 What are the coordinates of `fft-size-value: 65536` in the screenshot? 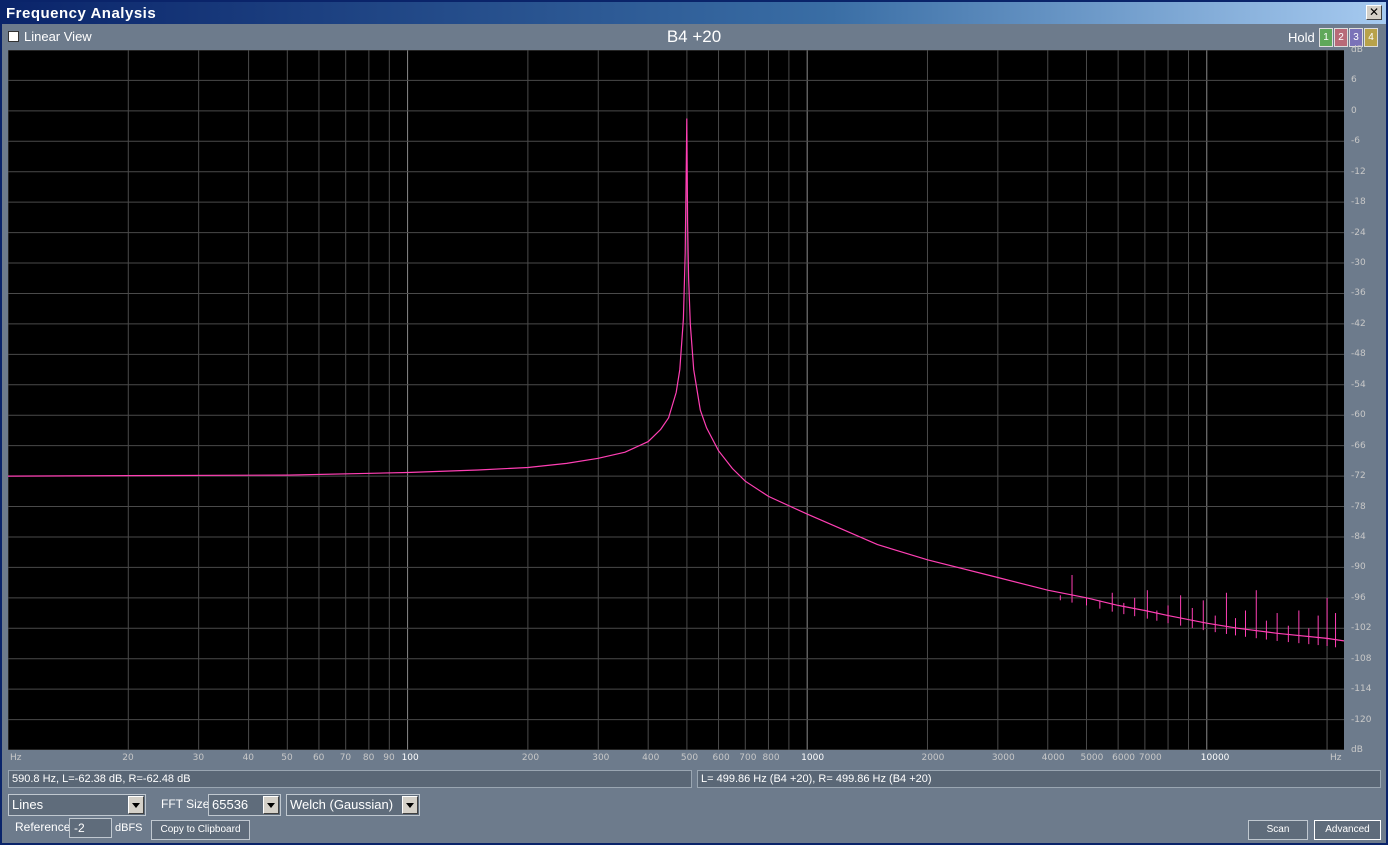 It's located at (230, 804).